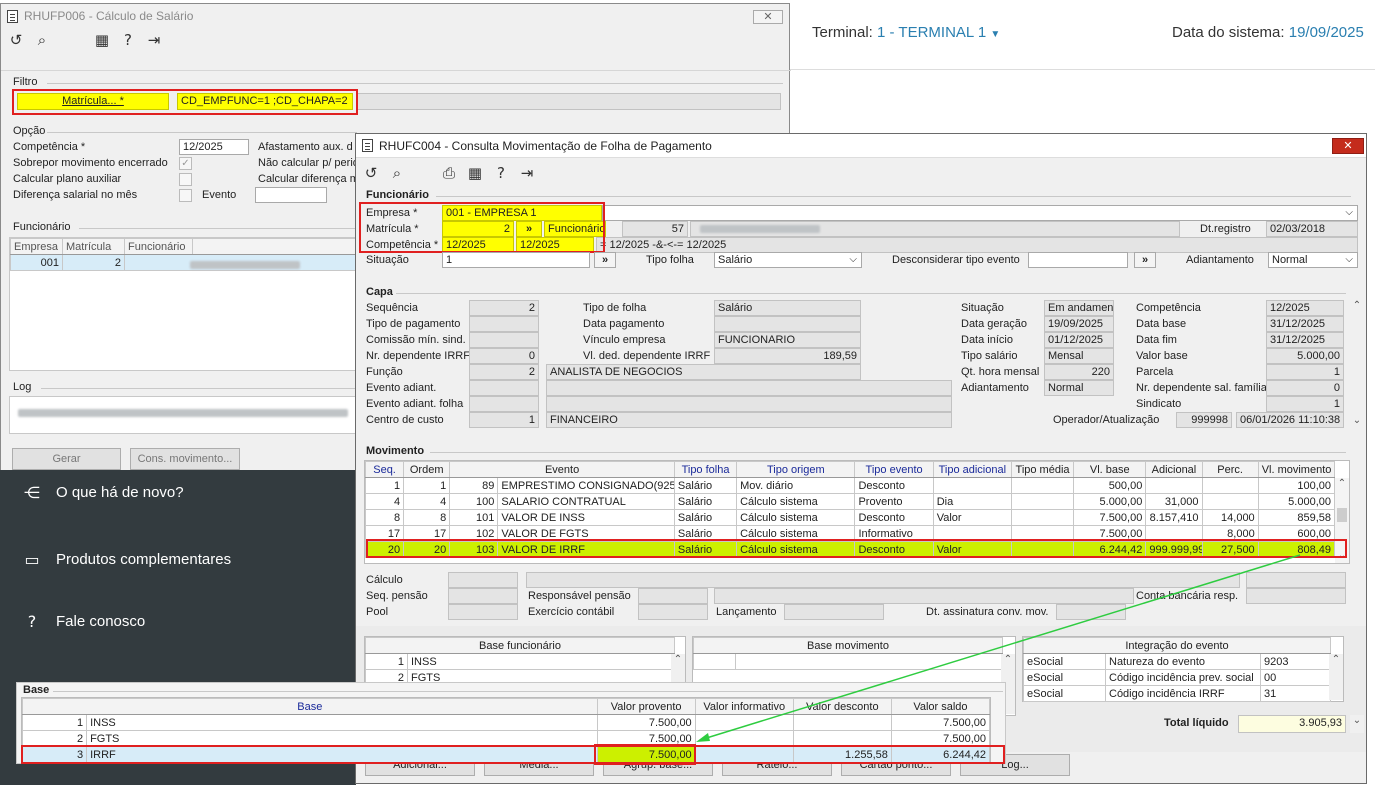  I want to click on connector-arrow, so click(998, 648).